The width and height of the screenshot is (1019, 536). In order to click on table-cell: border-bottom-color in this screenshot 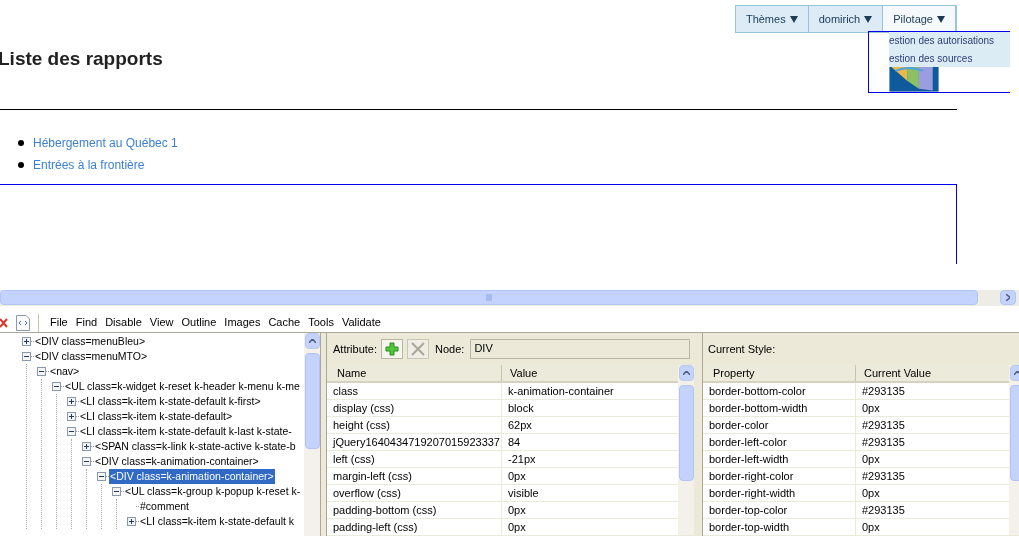, I will do `click(779, 391)`.